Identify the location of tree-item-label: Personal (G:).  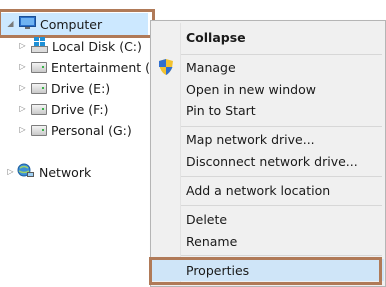
(91, 130).